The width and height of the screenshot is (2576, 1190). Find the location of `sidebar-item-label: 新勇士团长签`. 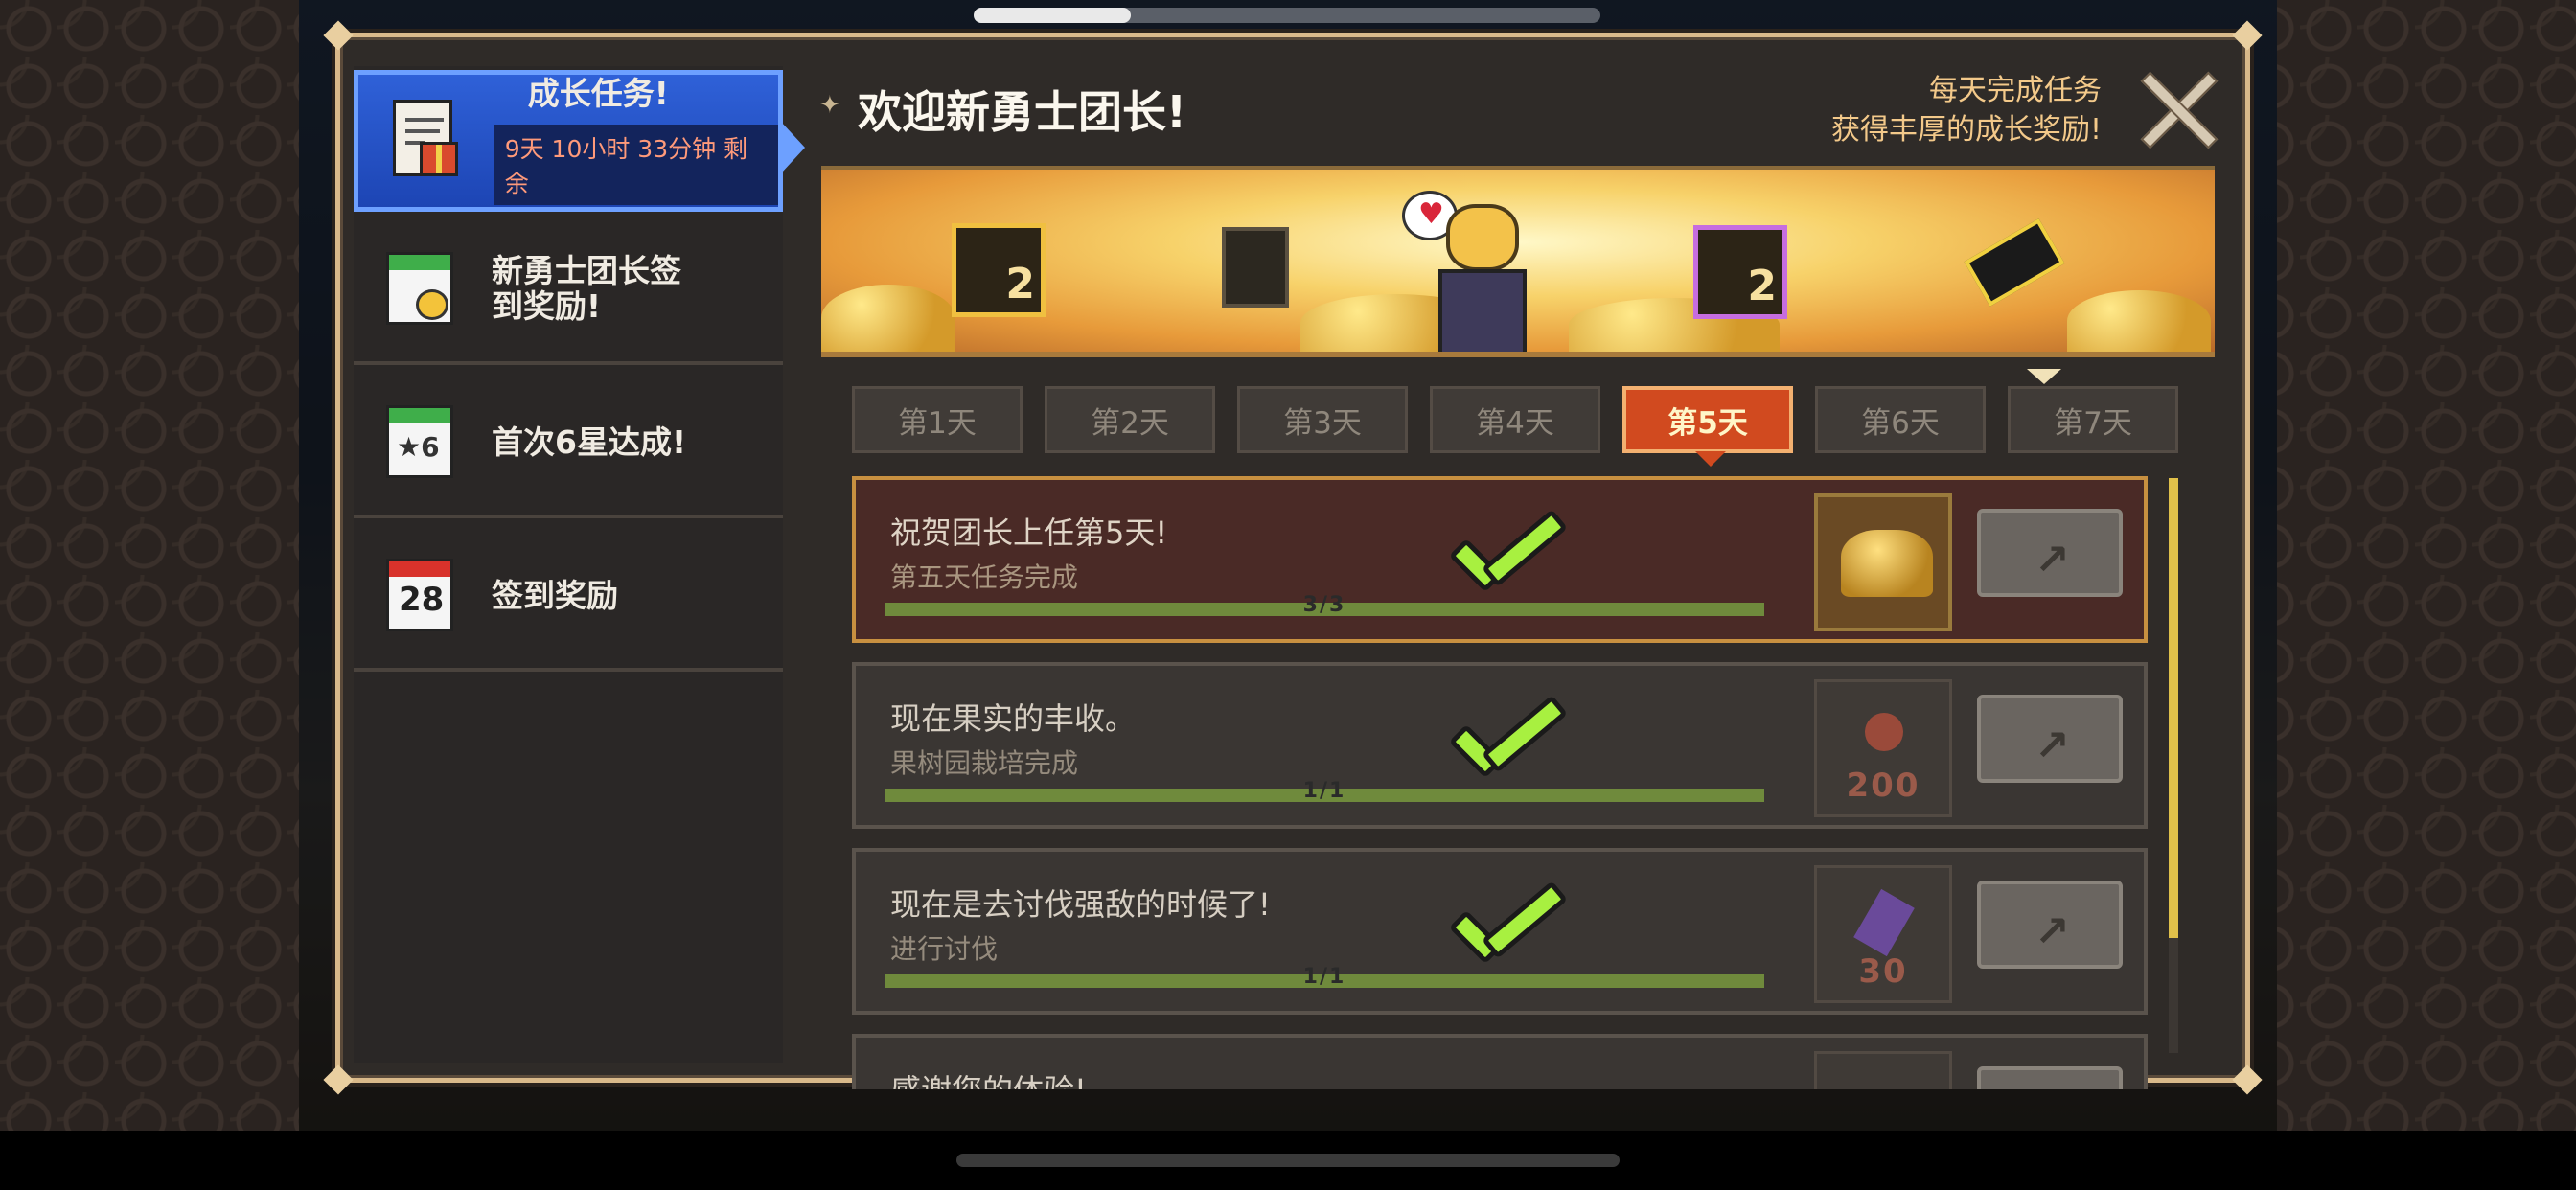

sidebar-item-label: 新勇士团长签 is located at coordinates (586, 271).